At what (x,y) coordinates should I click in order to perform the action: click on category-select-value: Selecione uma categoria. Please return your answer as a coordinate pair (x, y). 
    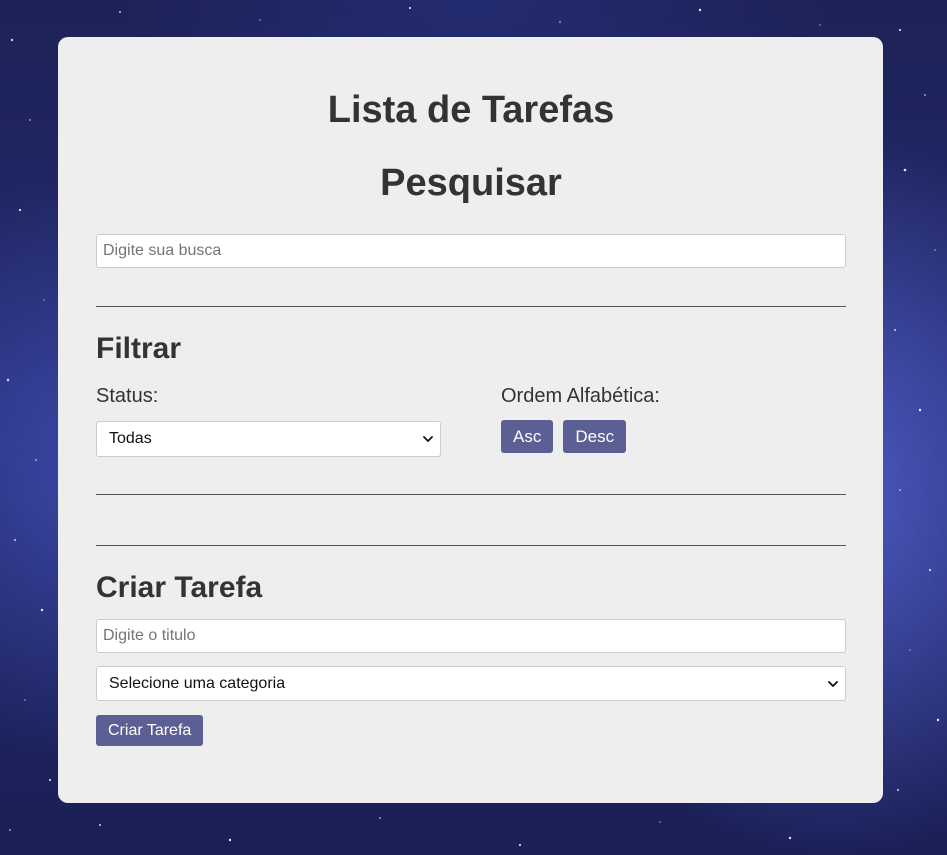
    Looking at the image, I should click on (197, 683).